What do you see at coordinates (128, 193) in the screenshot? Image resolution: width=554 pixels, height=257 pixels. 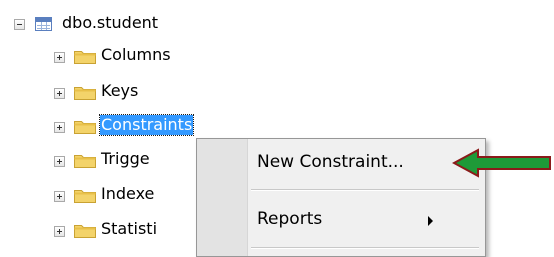 I see `tree-node-label: Indexe` at bounding box center [128, 193].